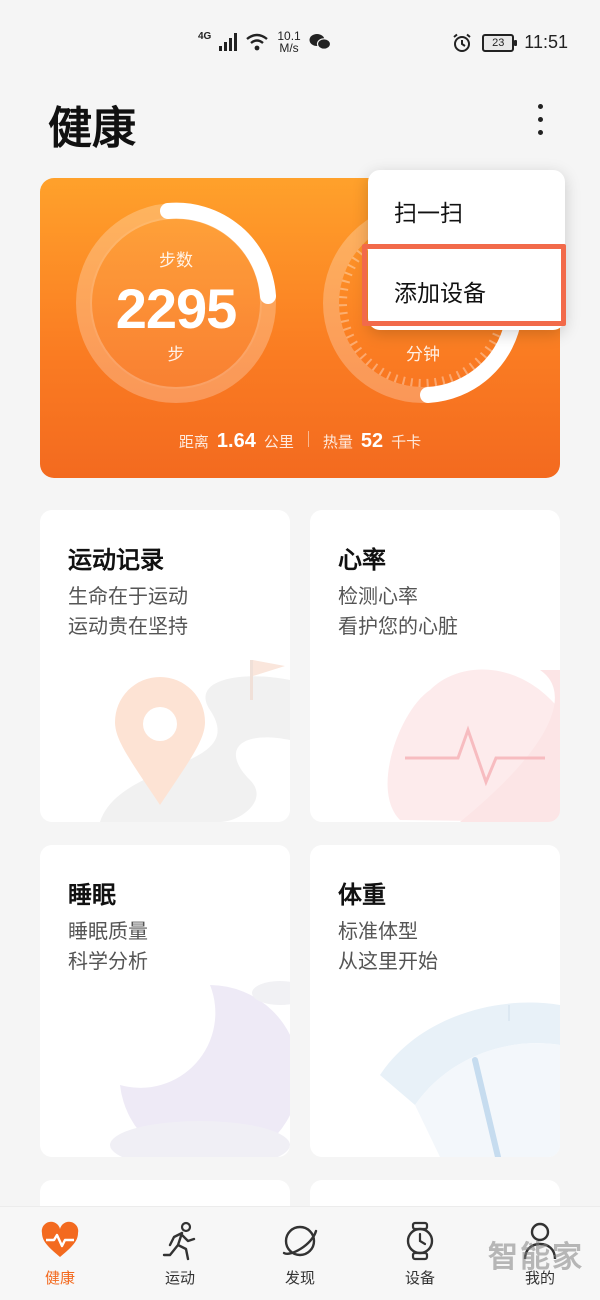 The width and height of the screenshot is (600, 1300). What do you see at coordinates (419, 1278) in the screenshot?
I see `nav-label: 设备` at bounding box center [419, 1278].